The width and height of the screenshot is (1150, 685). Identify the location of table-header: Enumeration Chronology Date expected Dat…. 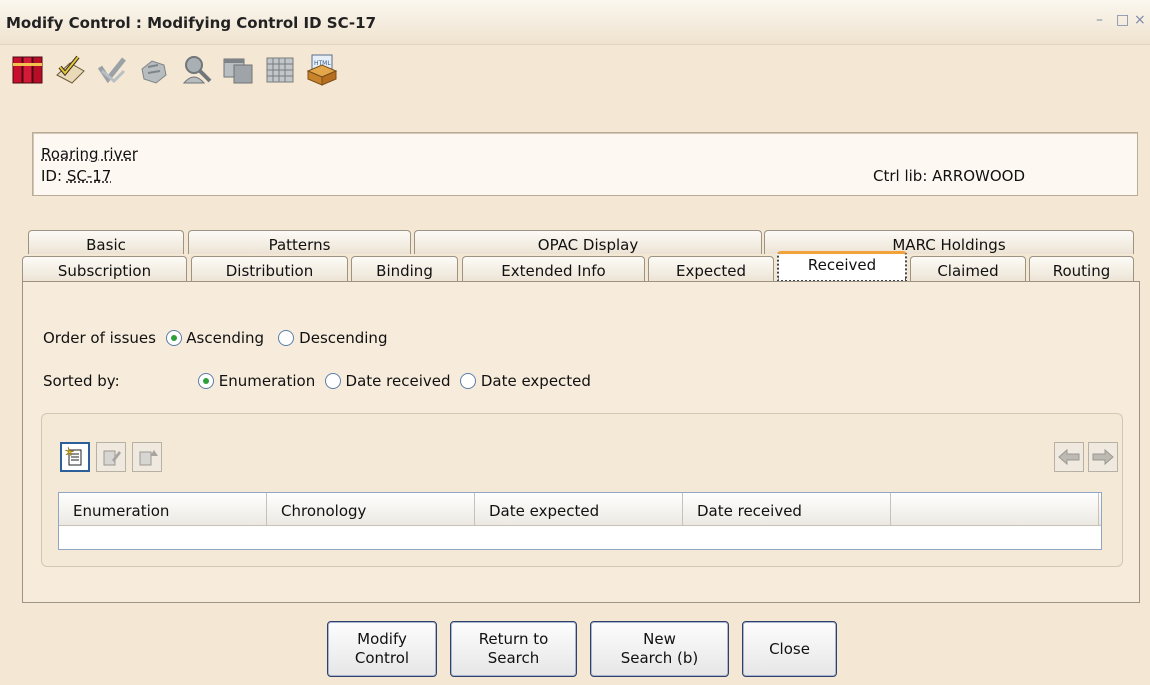
(580, 509).